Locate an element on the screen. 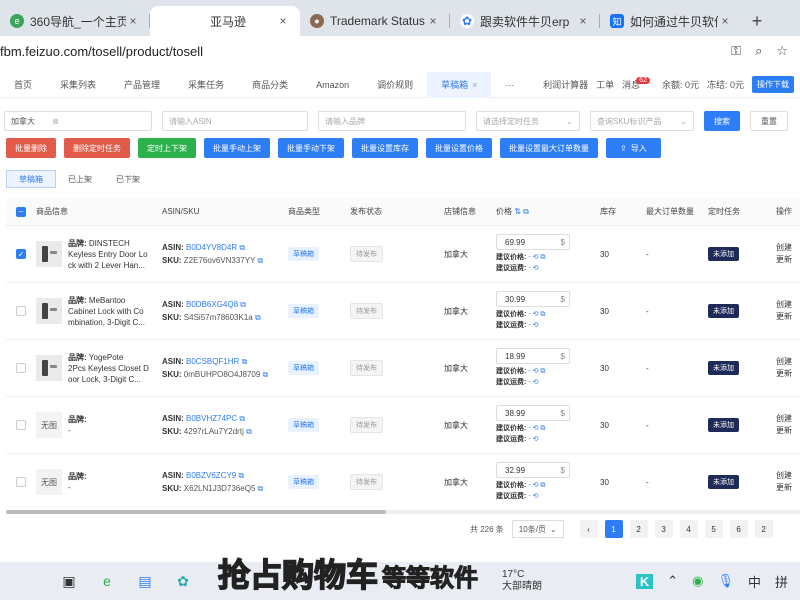 The height and width of the screenshot is (600, 800). message-link: 消息62 is located at coordinates (638, 84).